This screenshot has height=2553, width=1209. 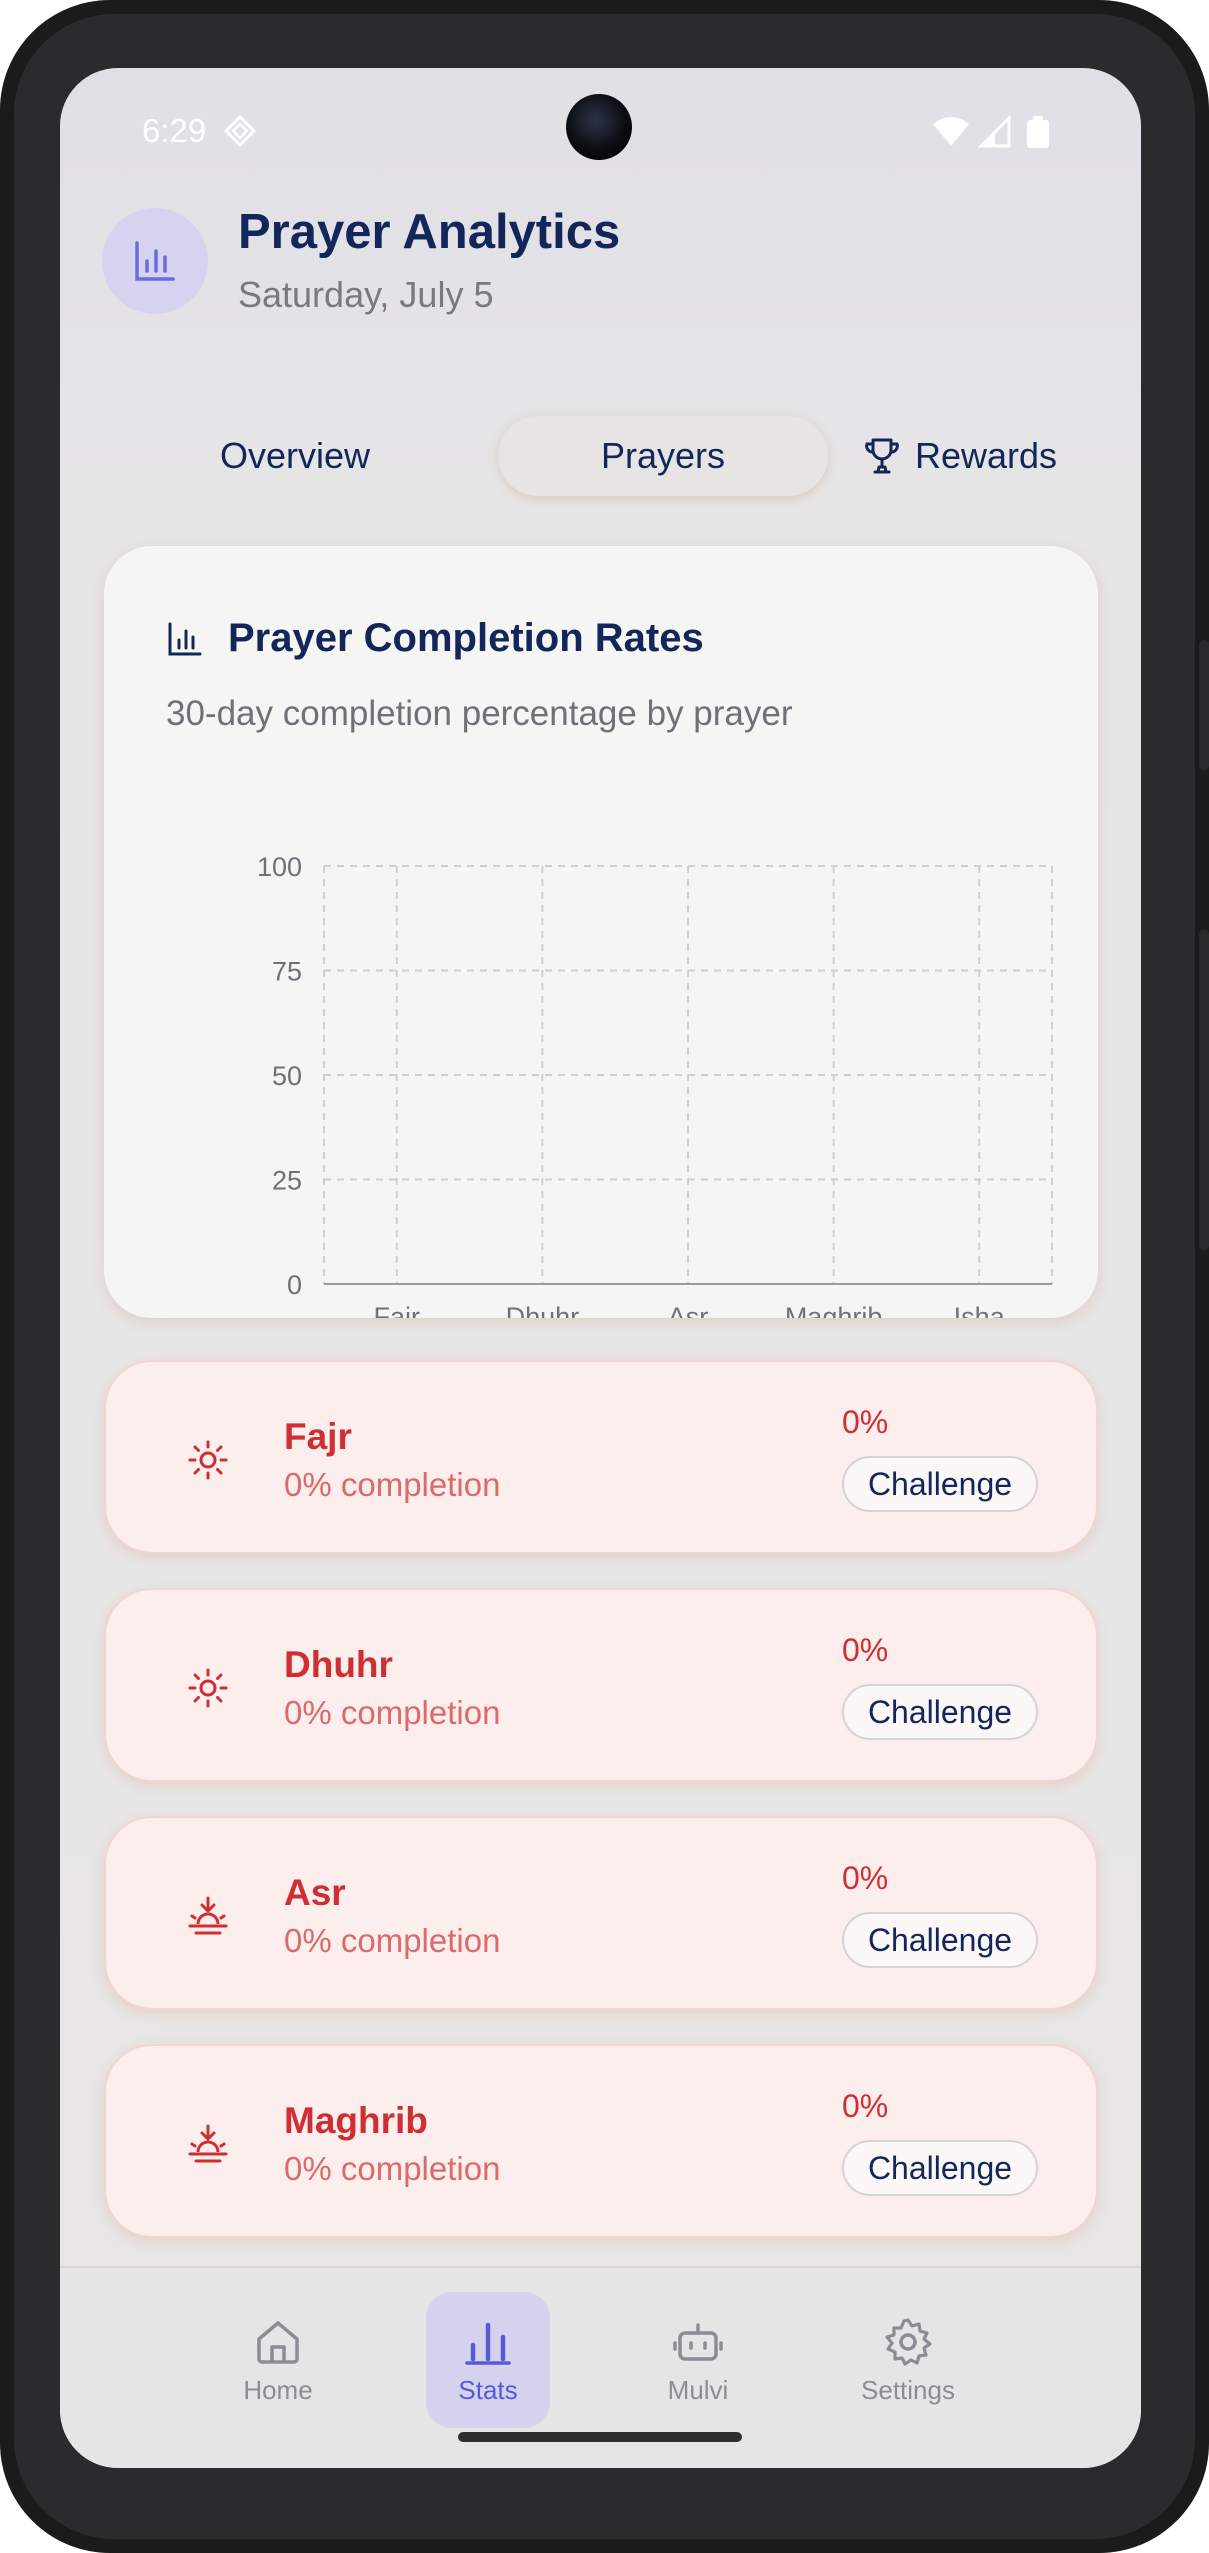 What do you see at coordinates (980, 1310) in the screenshot?
I see `x-tick-label: Isha` at bounding box center [980, 1310].